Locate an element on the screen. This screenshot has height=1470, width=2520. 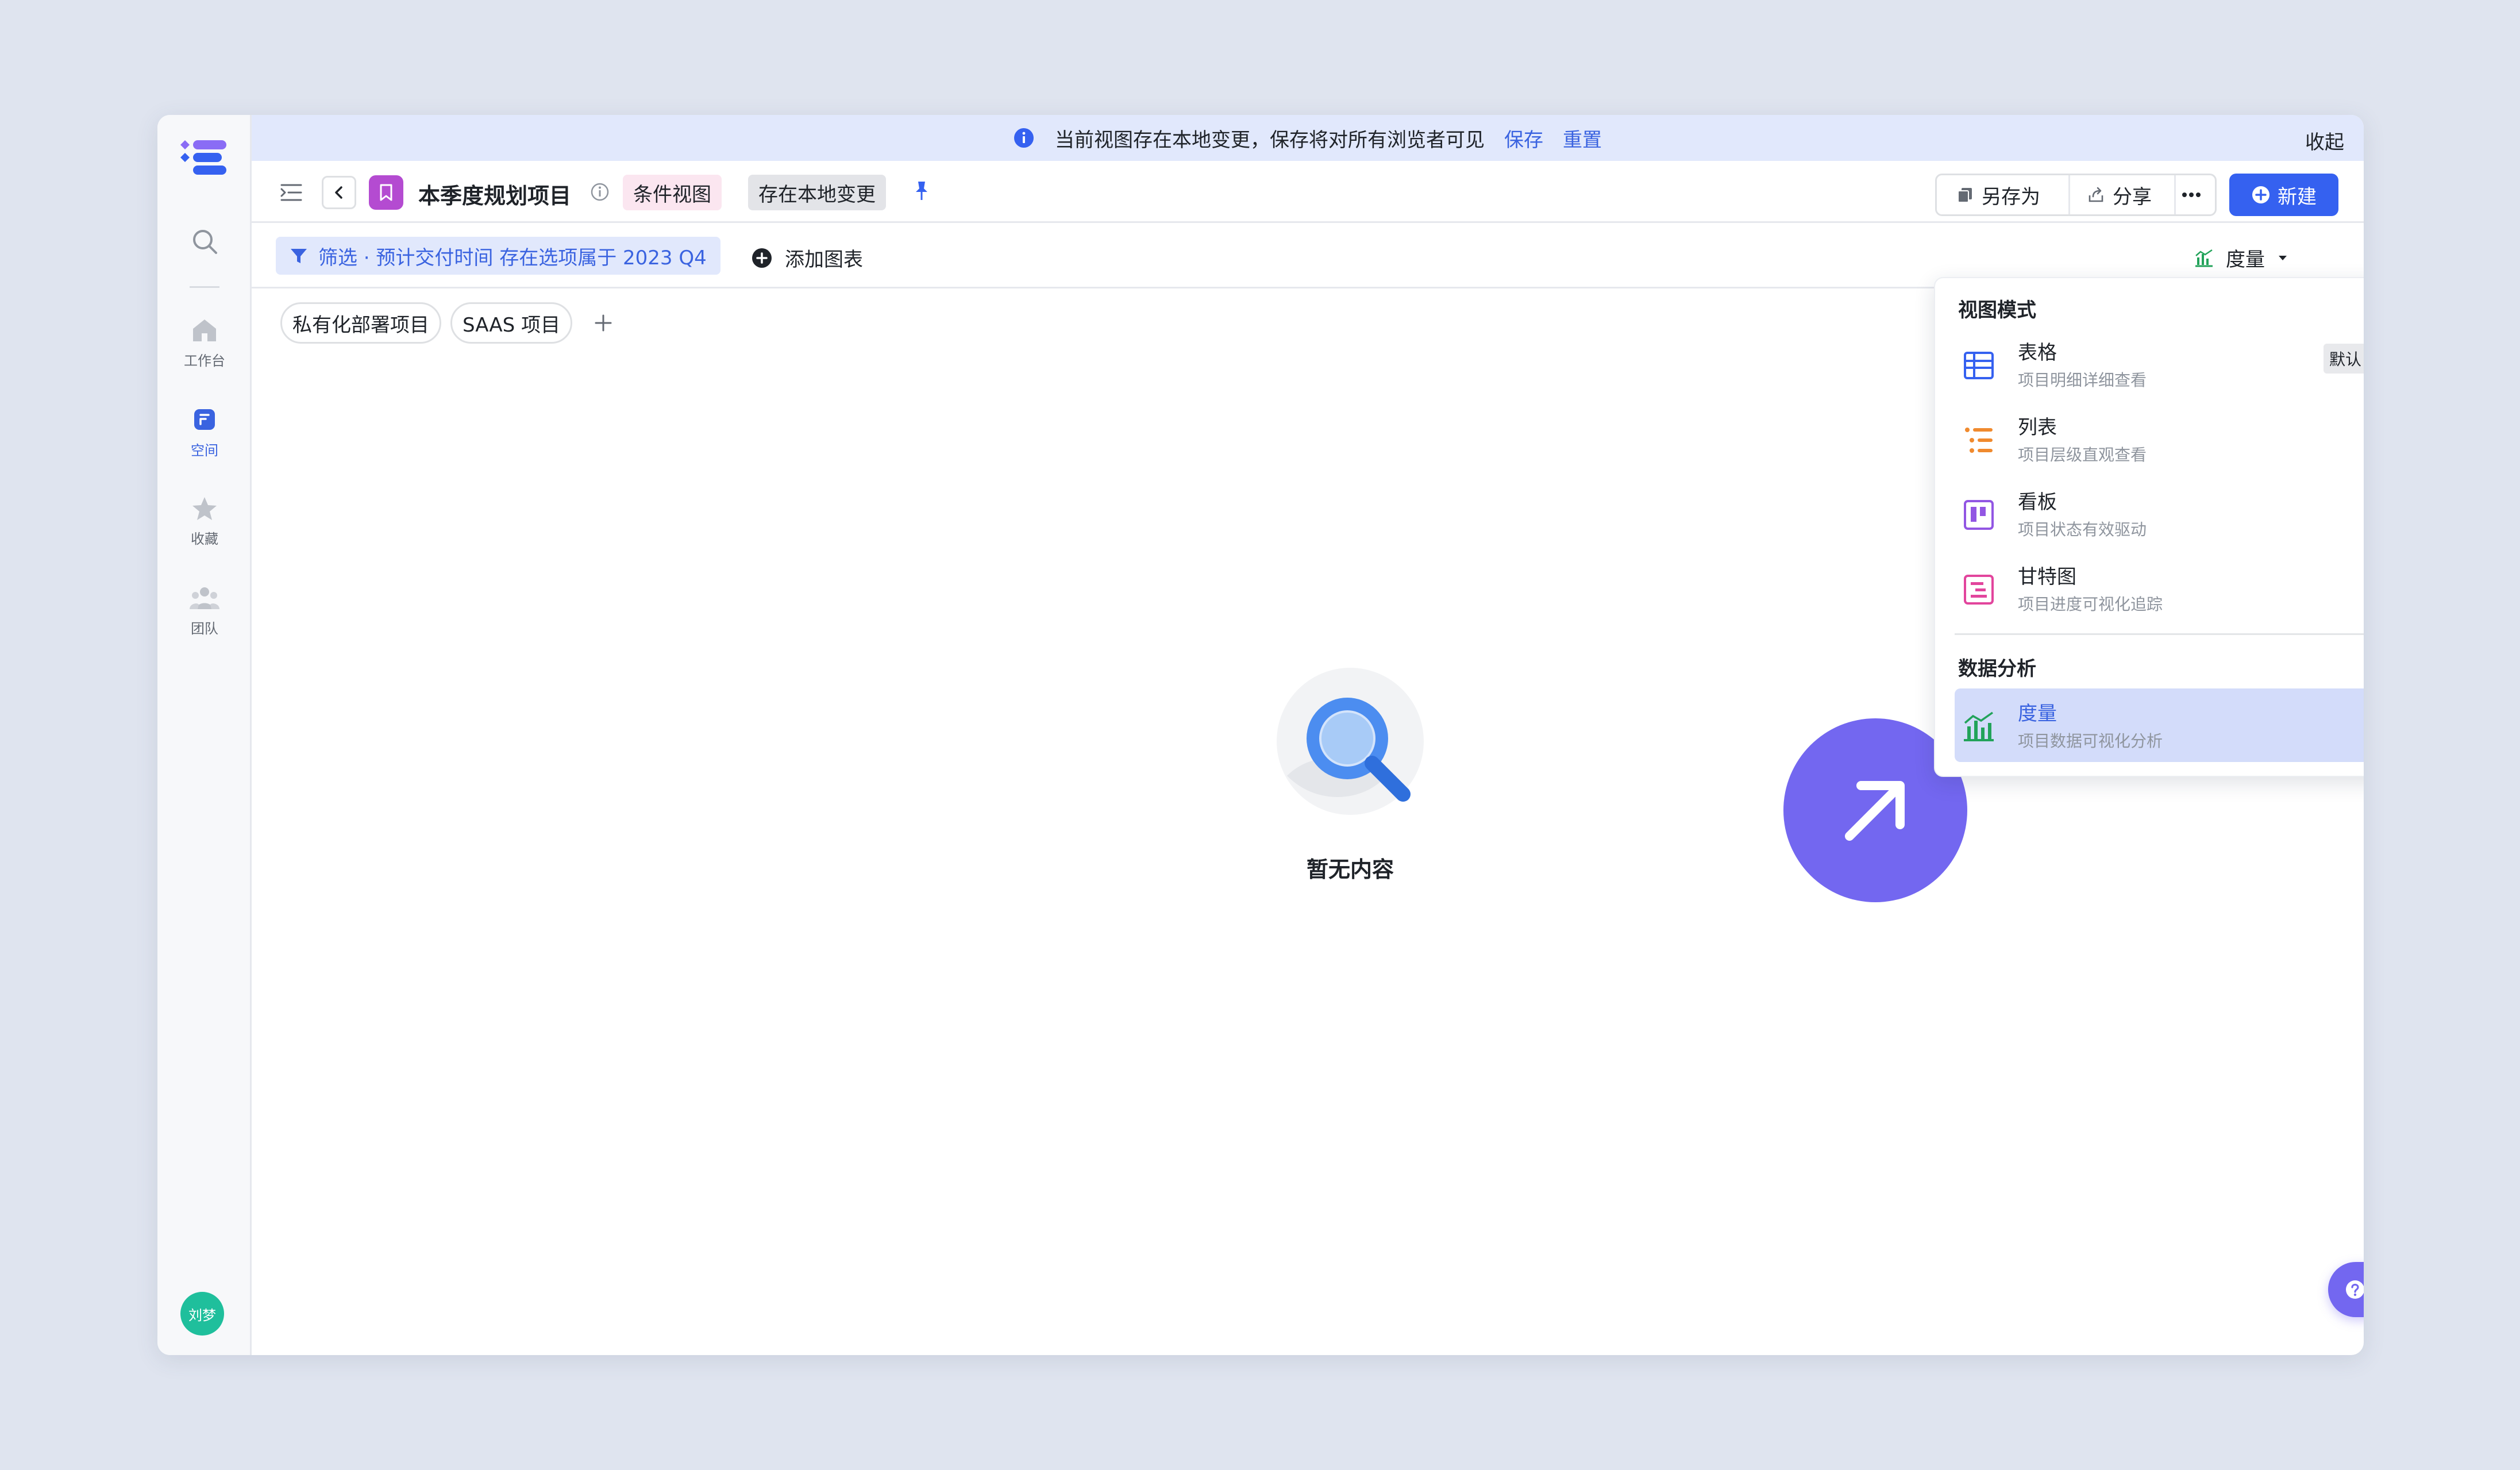
save-as-button: 另存为 is located at coordinates (2004, 194).